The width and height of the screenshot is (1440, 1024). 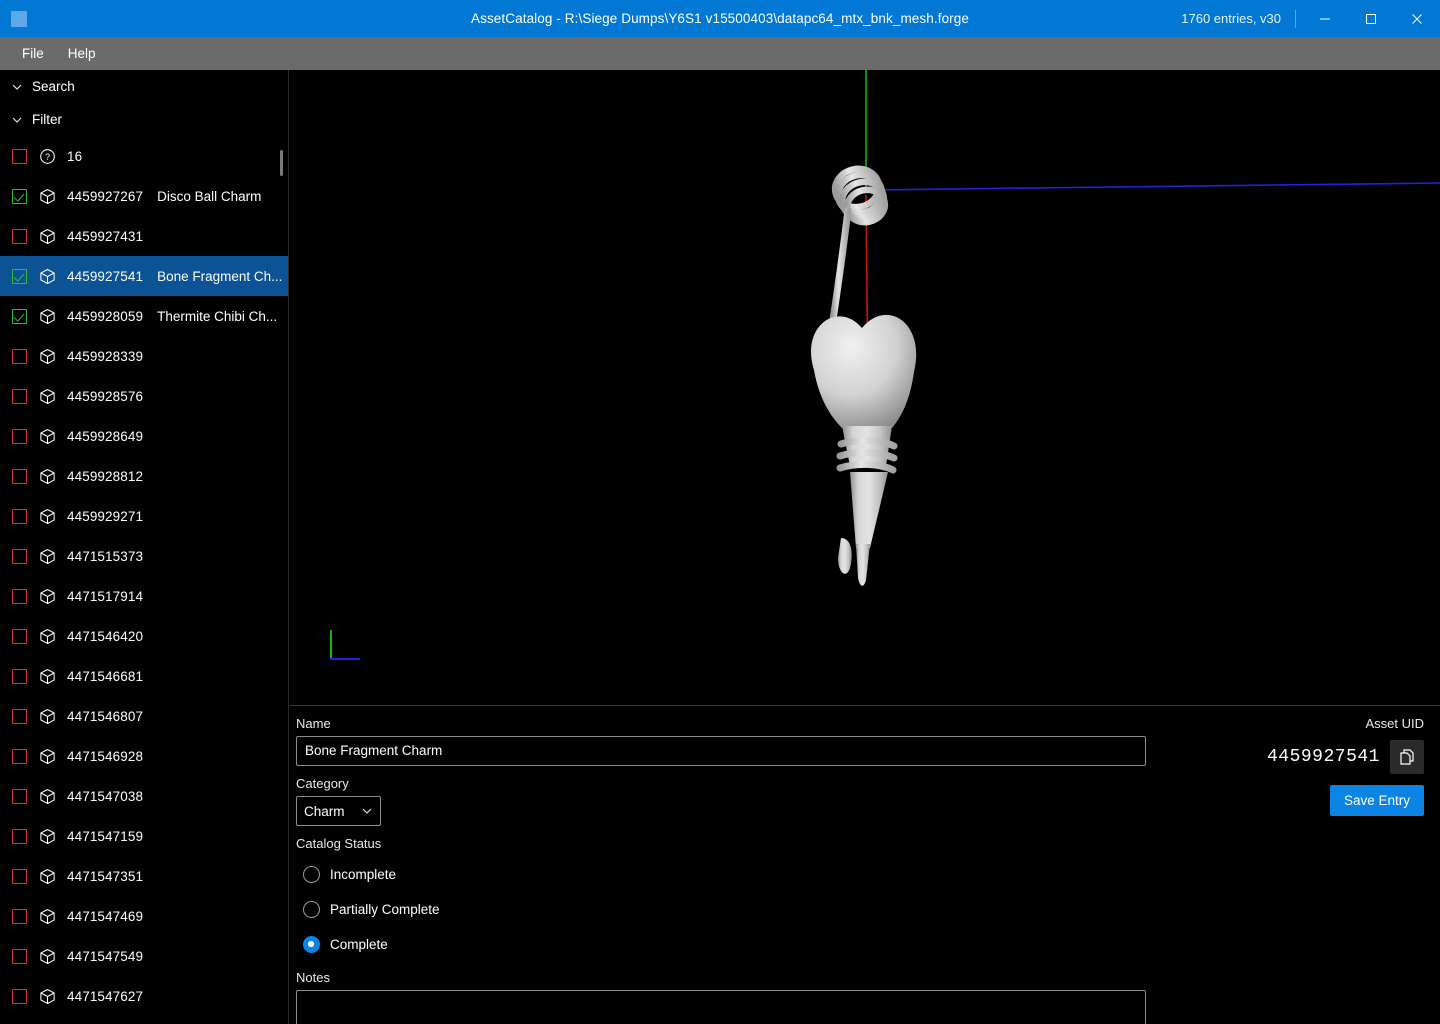 I want to click on list-item: 4471547038, so click(x=144, y=796).